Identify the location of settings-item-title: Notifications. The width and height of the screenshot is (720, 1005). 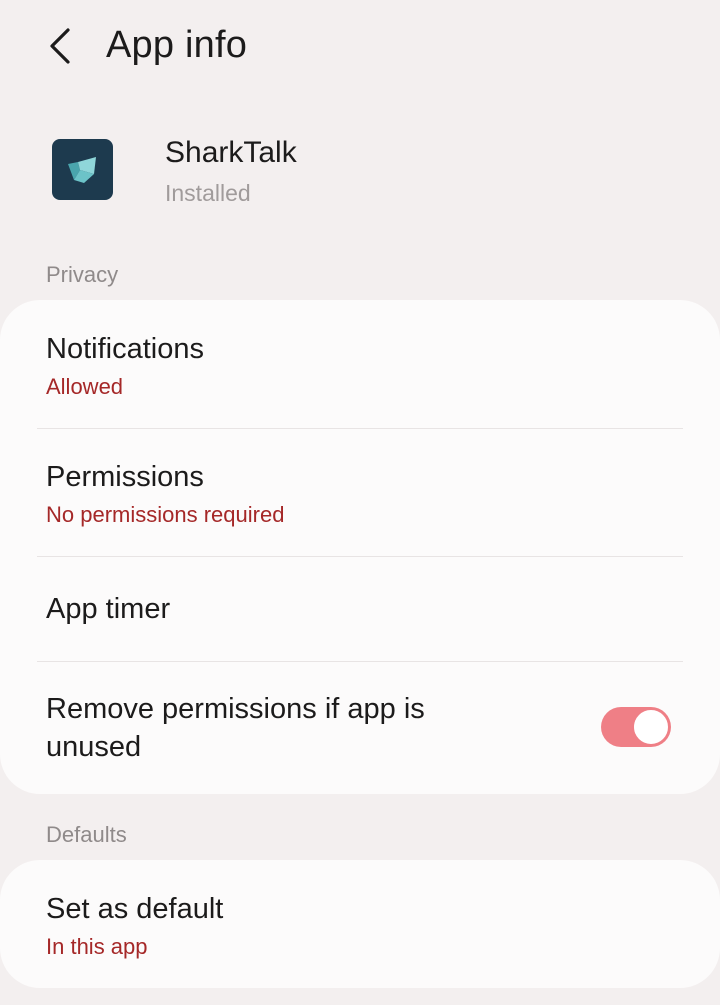
(125, 349).